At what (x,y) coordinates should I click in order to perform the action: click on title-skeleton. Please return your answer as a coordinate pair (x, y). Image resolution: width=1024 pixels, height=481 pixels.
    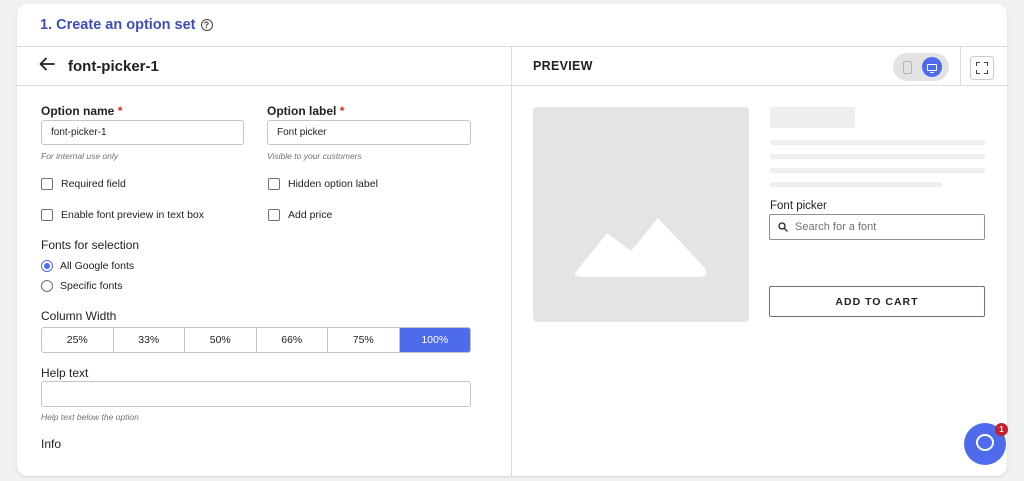
    Looking at the image, I should click on (812, 117).